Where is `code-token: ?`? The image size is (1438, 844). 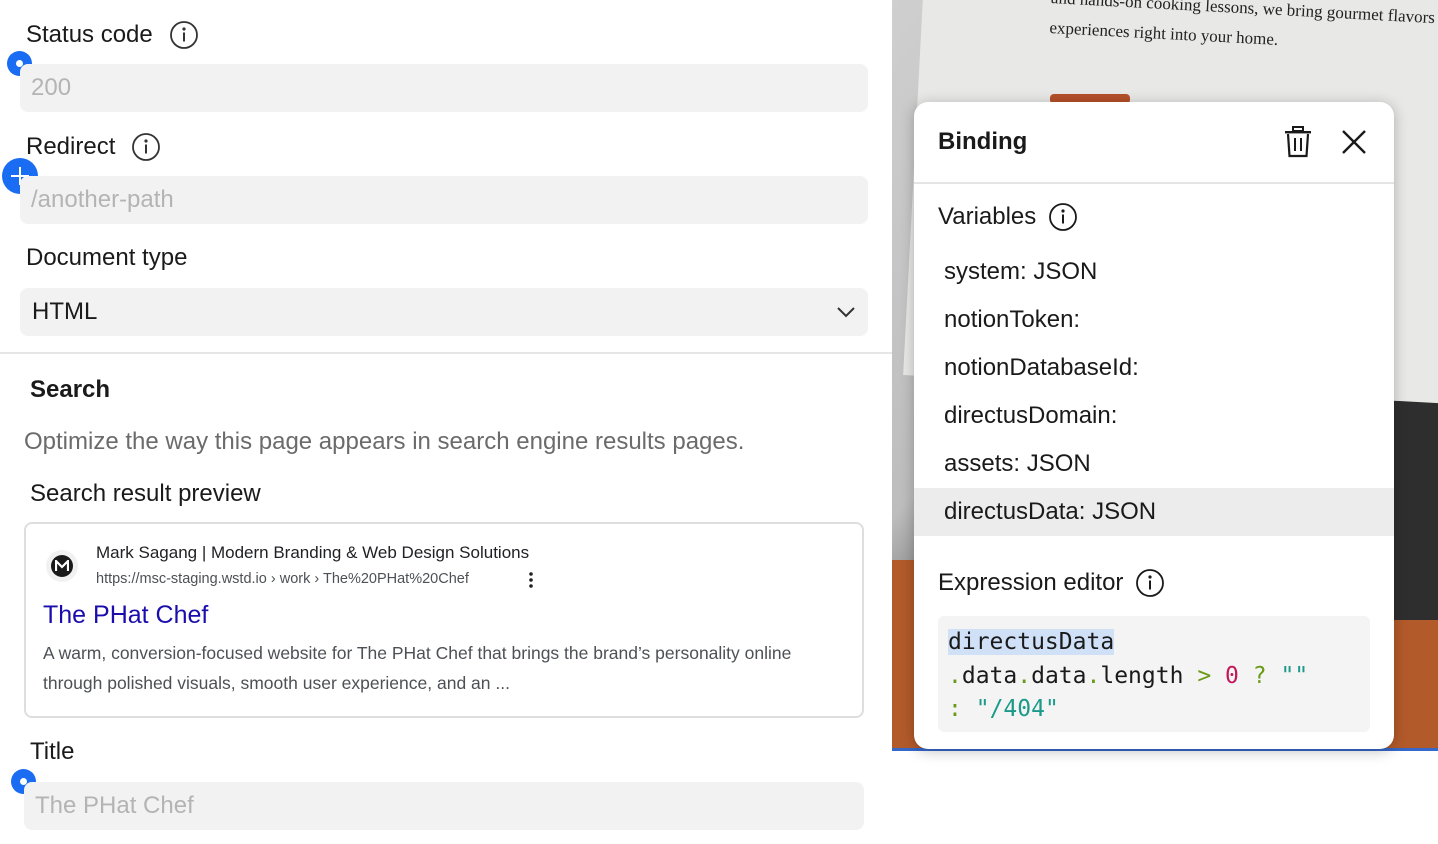
code-token: ? is located at coordinates (1259, 675).